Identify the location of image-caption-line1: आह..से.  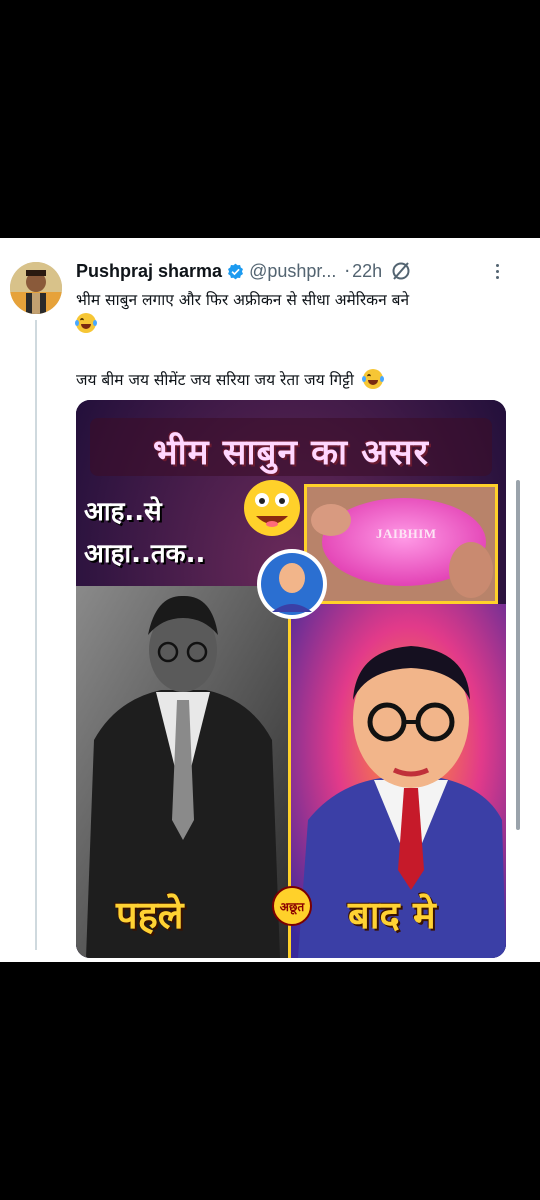
(123, 512).